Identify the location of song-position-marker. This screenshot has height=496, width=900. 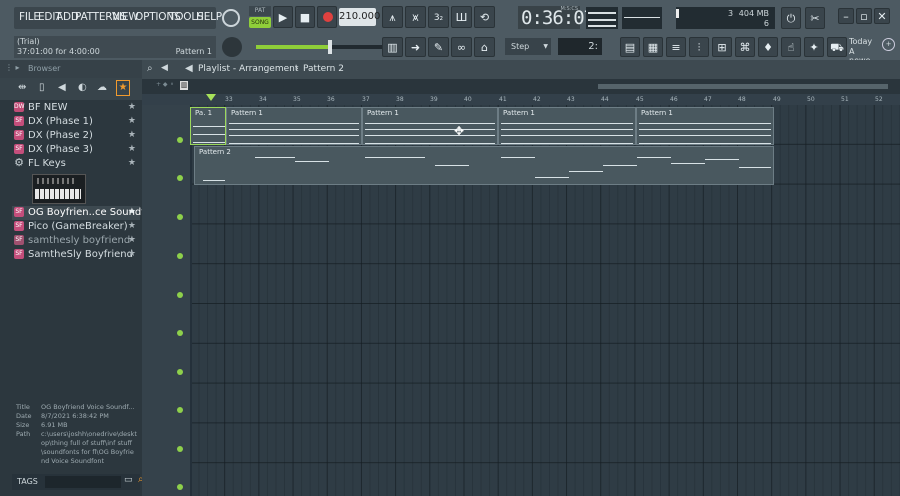
(211, 97).